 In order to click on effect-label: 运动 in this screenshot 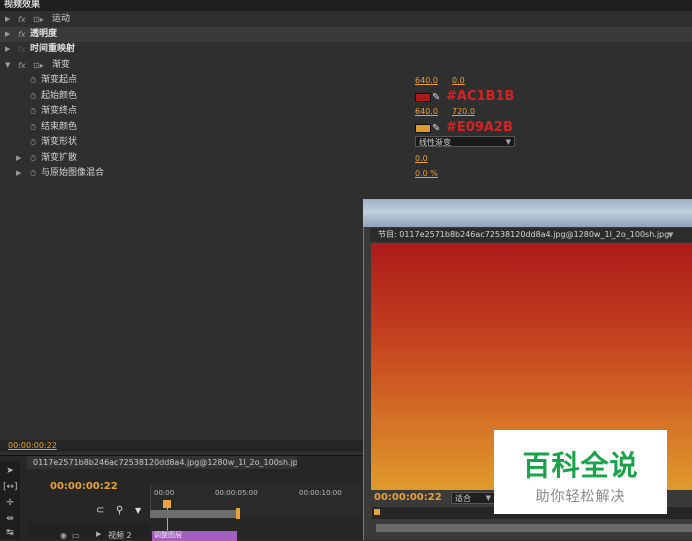, I will do `click(61, 19)`.